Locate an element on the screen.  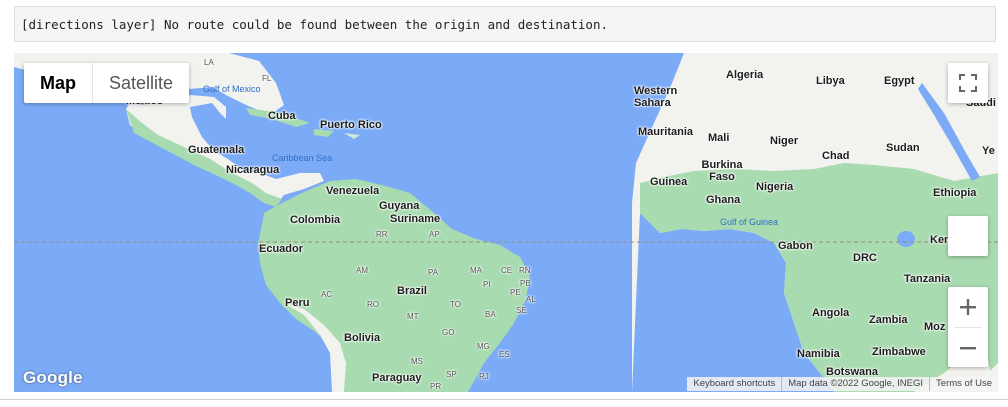
country-label: Guinea is located at coordinates (669, 182).